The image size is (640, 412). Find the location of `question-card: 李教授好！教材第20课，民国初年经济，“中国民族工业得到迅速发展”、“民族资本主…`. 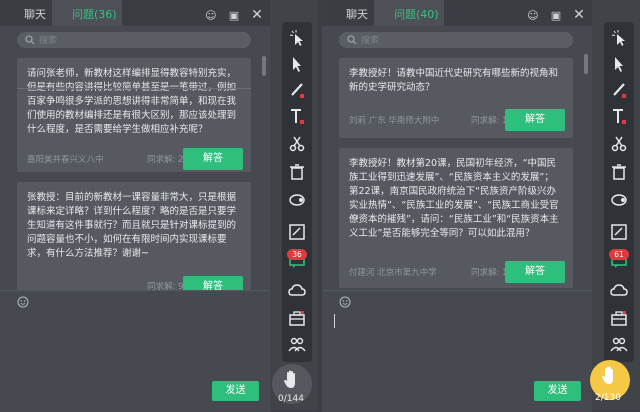

question-card: 李教授好！教材第20课，民国初年经济，“中国民族工业得到迅速发展”、“民族资本主… is located at coordinates (456, 218).